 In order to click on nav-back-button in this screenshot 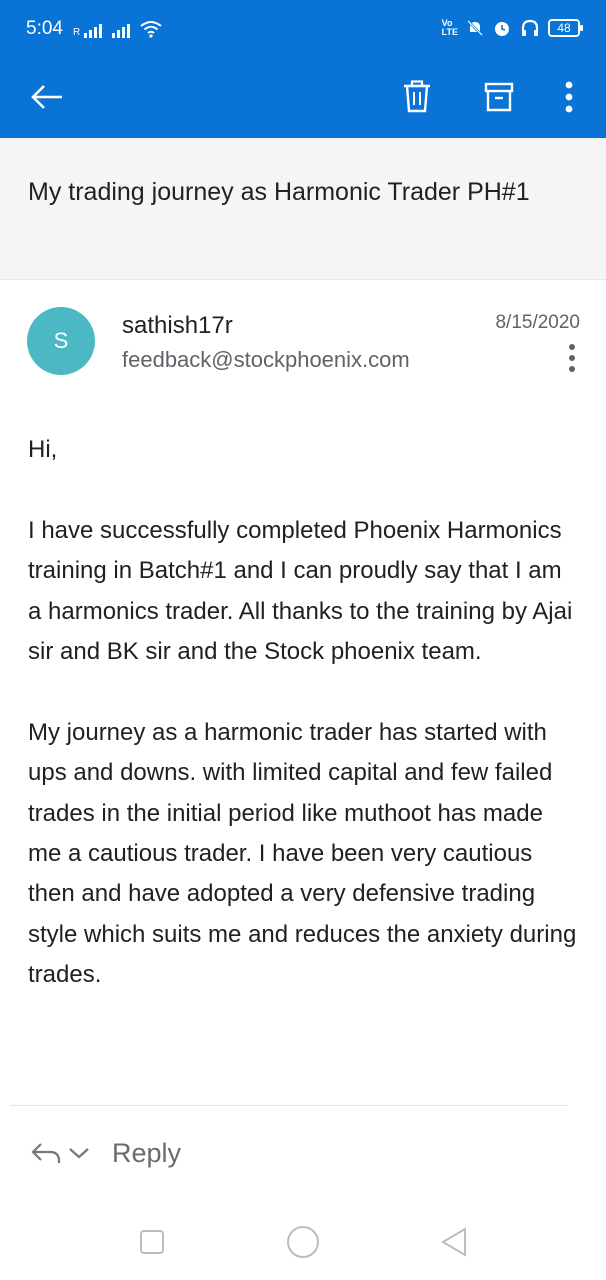, I will do `click(454, 1242)`.